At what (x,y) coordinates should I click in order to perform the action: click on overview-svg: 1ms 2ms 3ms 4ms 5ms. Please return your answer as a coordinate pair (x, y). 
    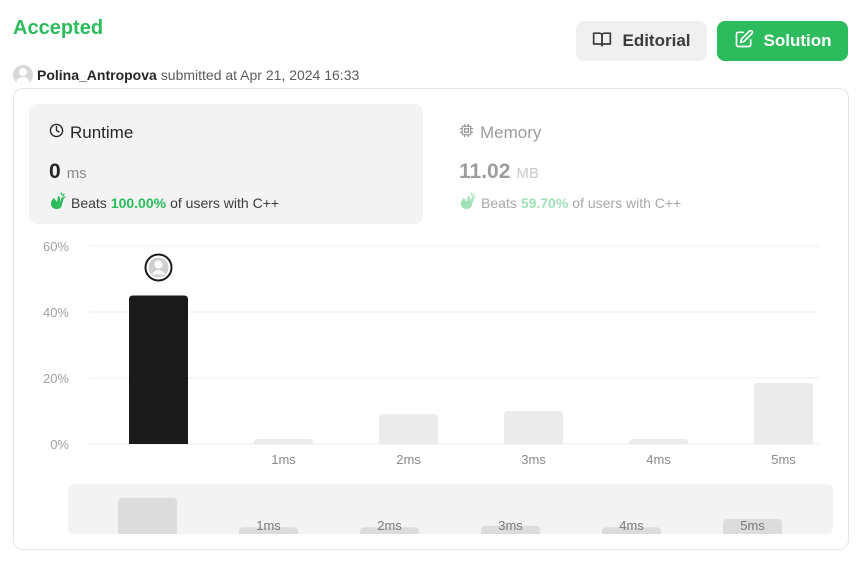
    Looking at the image, I should click on (450, 515).